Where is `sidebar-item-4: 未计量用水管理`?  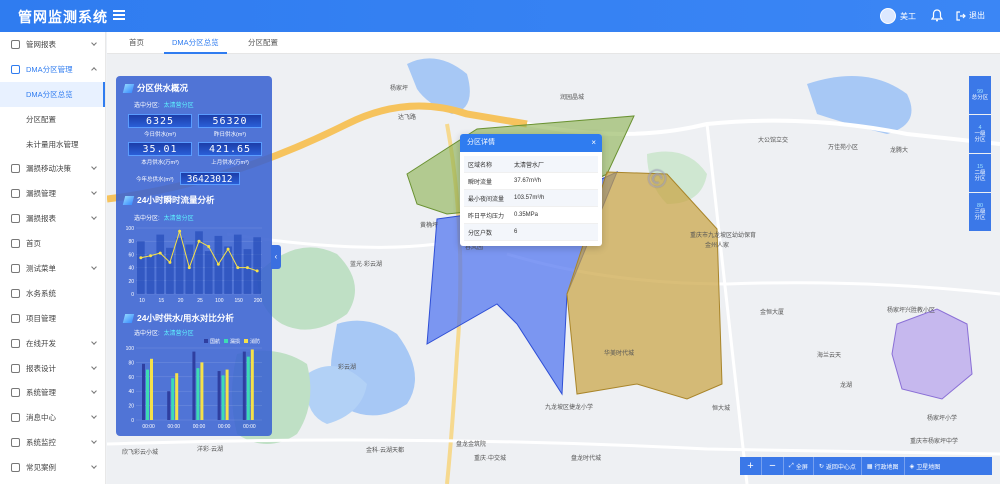 sidebar-item-4: 未计量用水管理 is located at coordinates (52, 144).